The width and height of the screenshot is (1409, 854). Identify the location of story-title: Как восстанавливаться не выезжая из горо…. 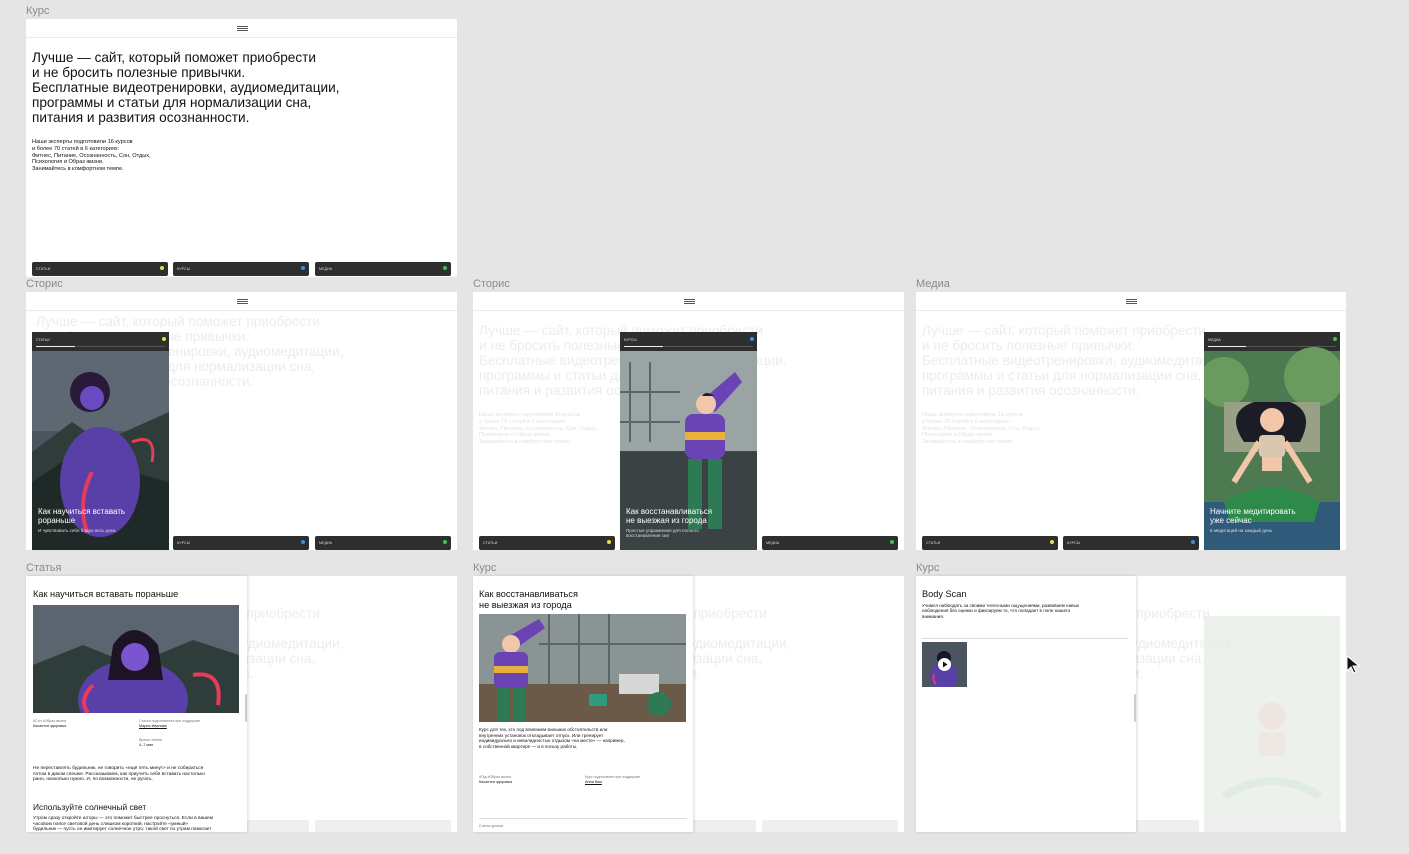
(669, 516).